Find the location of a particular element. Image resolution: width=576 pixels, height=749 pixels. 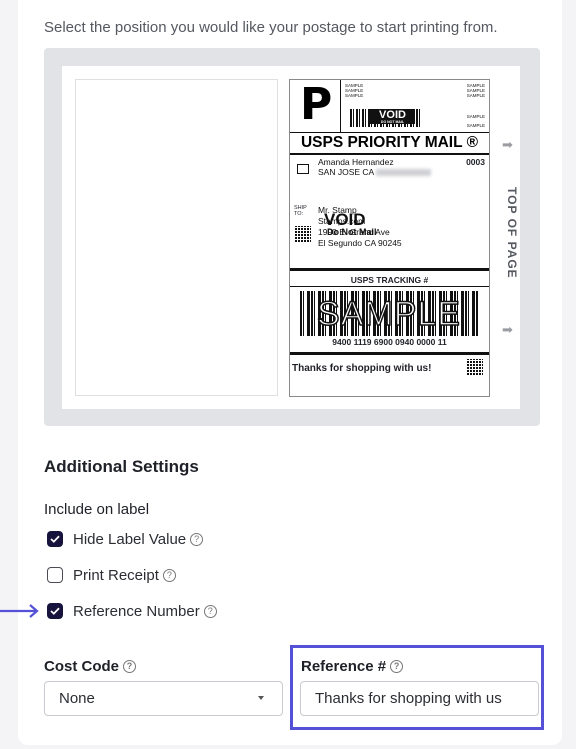

hide-label-value-checkbox is located at coordinates (55, 539).